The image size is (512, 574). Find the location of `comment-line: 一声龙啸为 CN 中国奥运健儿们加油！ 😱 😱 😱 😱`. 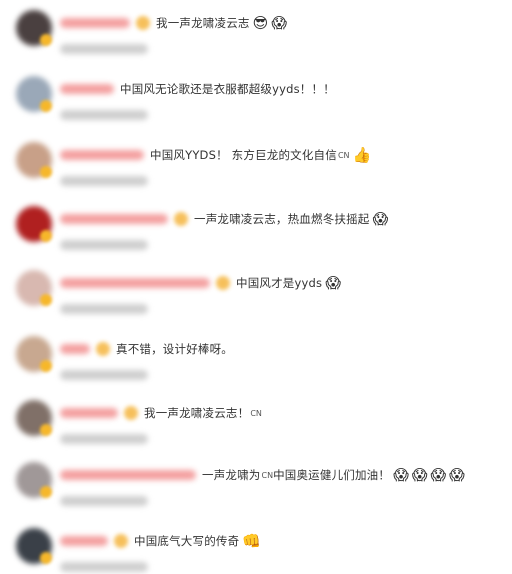

comment-line: 一声龙啸为 CN 中国奥运健儿们加油！ 😱 😱 😱 😱 is located at coordinates (262, 475).